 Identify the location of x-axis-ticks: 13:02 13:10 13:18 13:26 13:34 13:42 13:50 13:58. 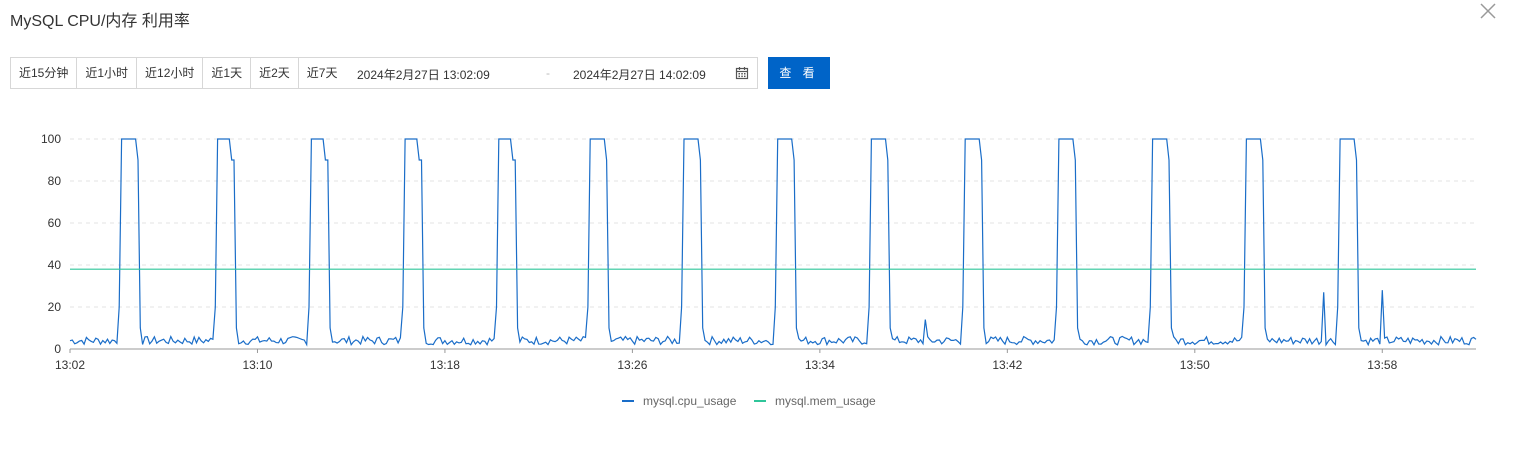
(726, 360).